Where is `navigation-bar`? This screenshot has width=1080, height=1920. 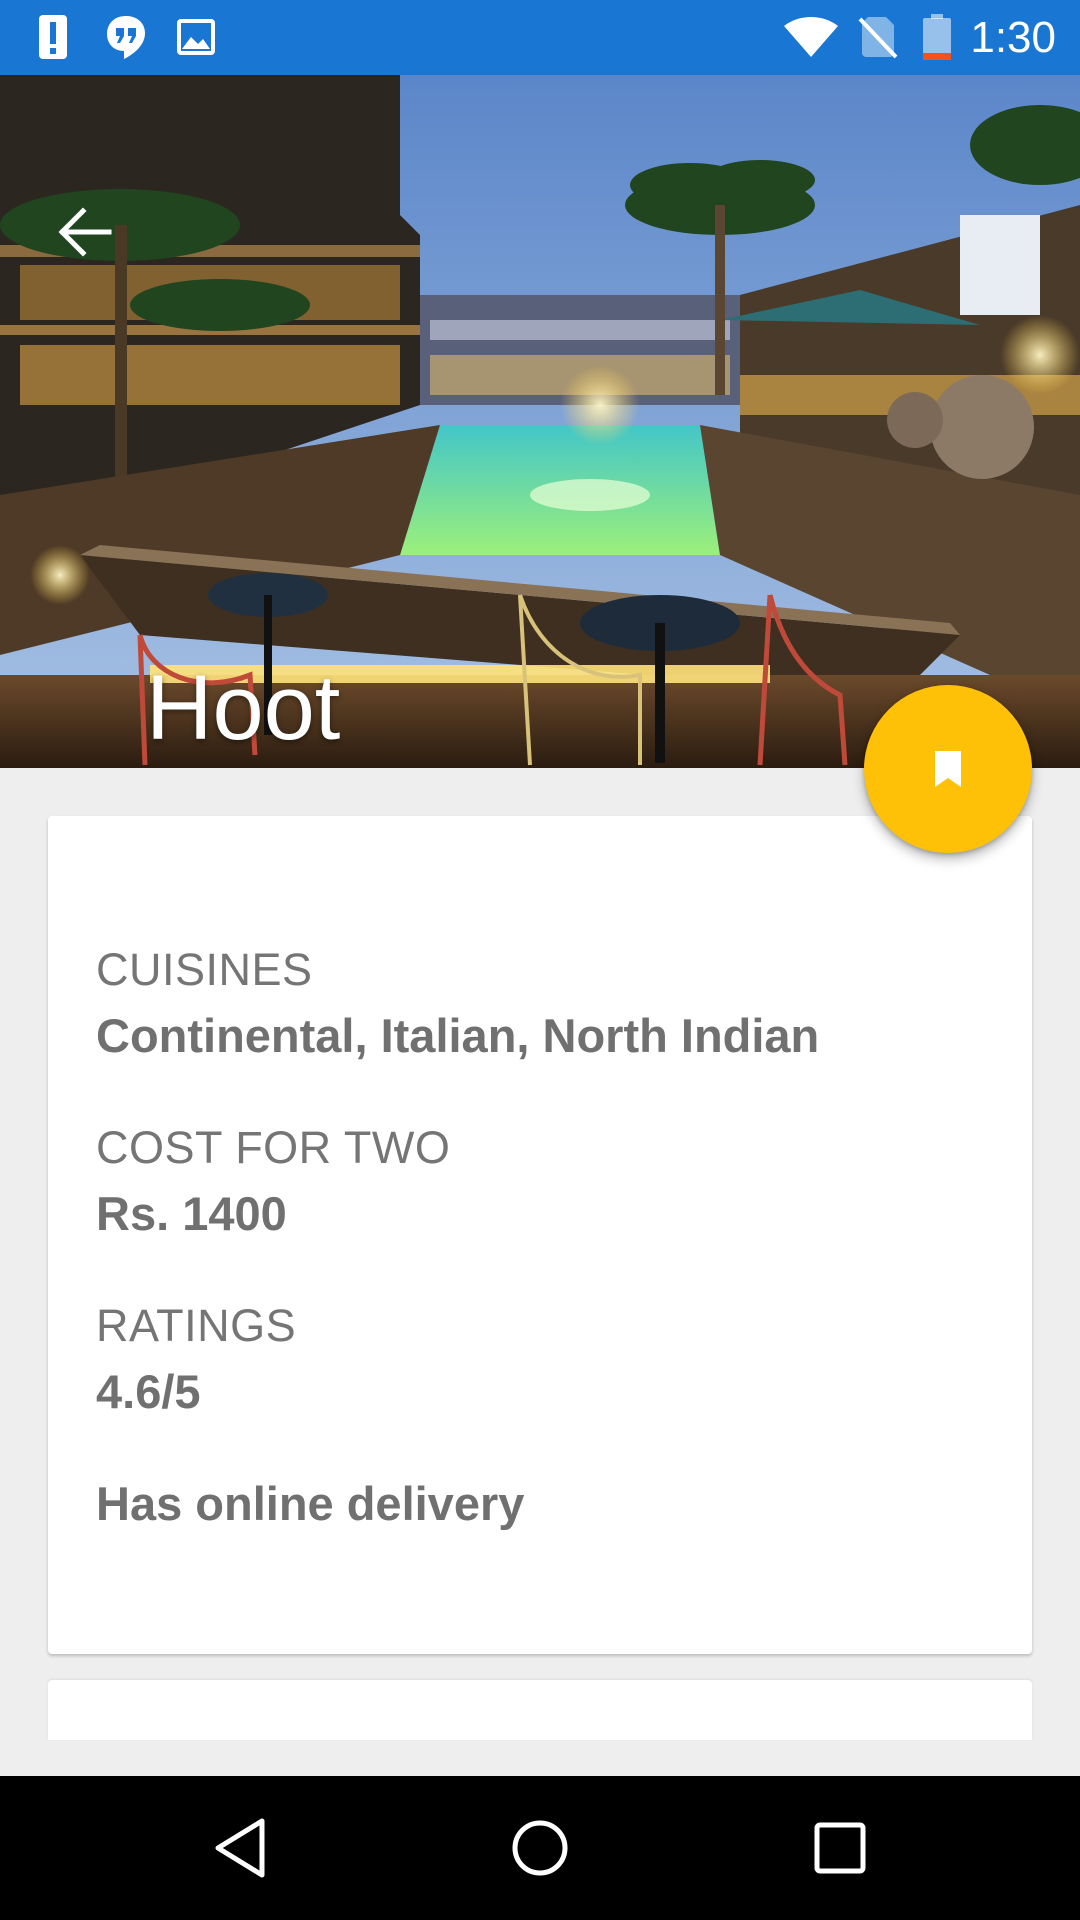
navigation-bar is located at coordinates (540, 1848).